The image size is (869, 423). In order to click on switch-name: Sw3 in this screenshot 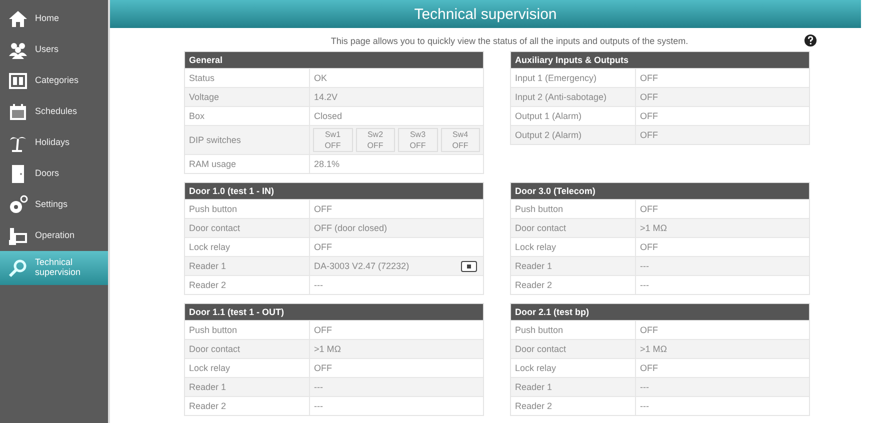, I will do `click(418, 134)`.